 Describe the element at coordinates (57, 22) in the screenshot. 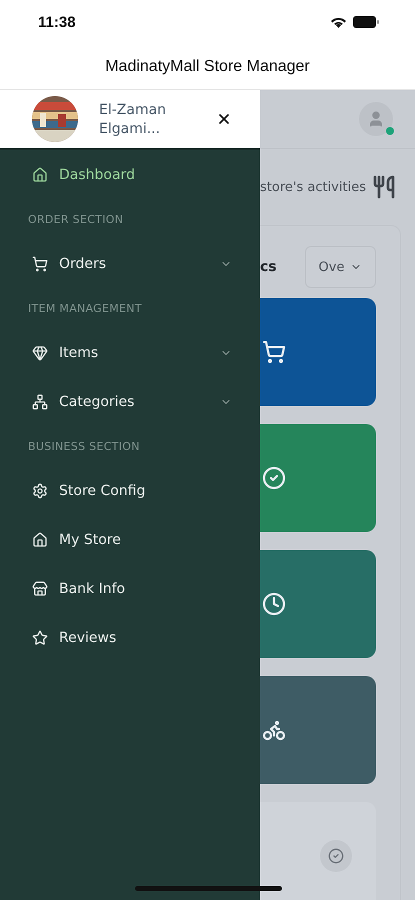

I see `status-time: 11:38` at that location.